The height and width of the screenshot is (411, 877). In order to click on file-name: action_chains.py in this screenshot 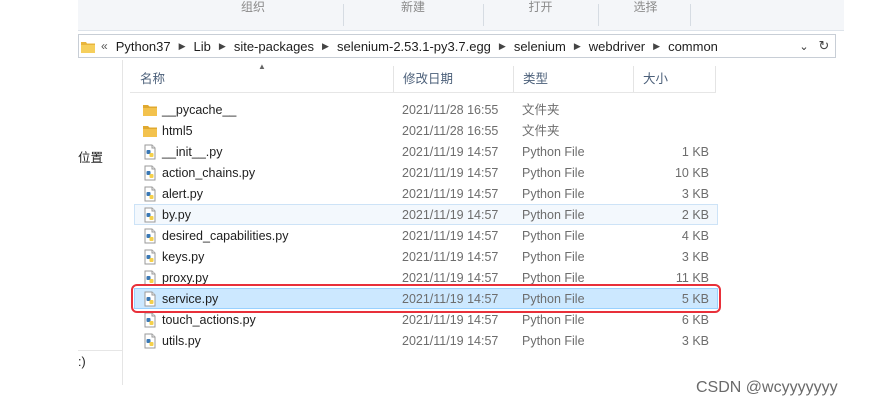, I will do `click(209, 173)`.